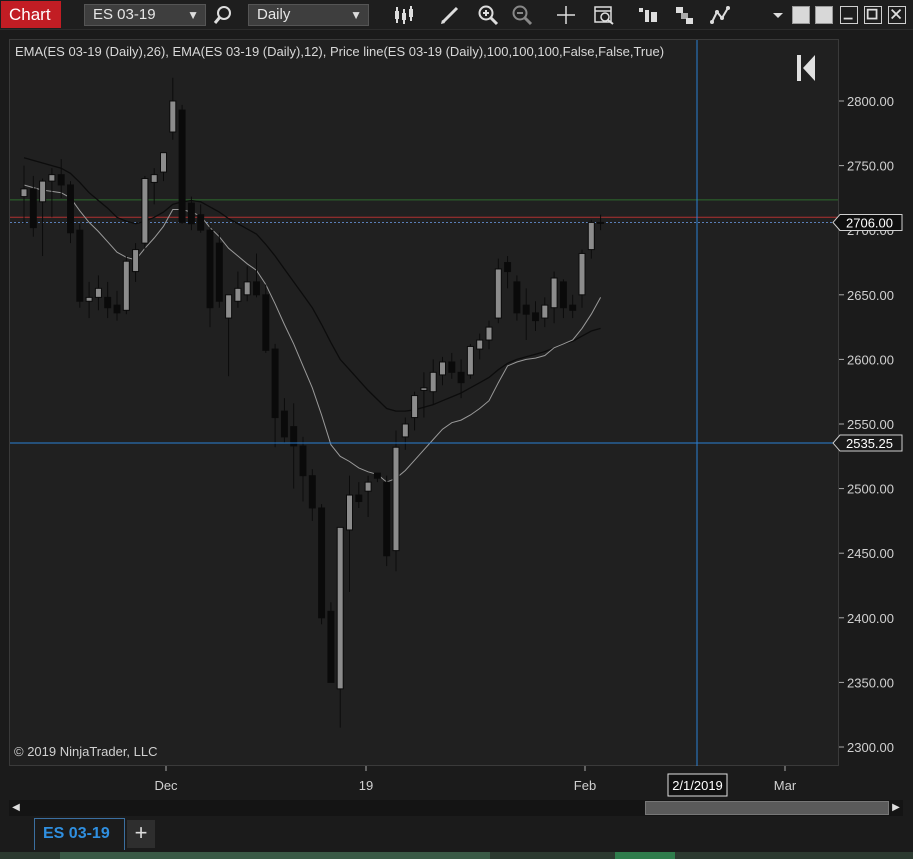  I want to click on time-tick-label: 19, so click(366, 785).